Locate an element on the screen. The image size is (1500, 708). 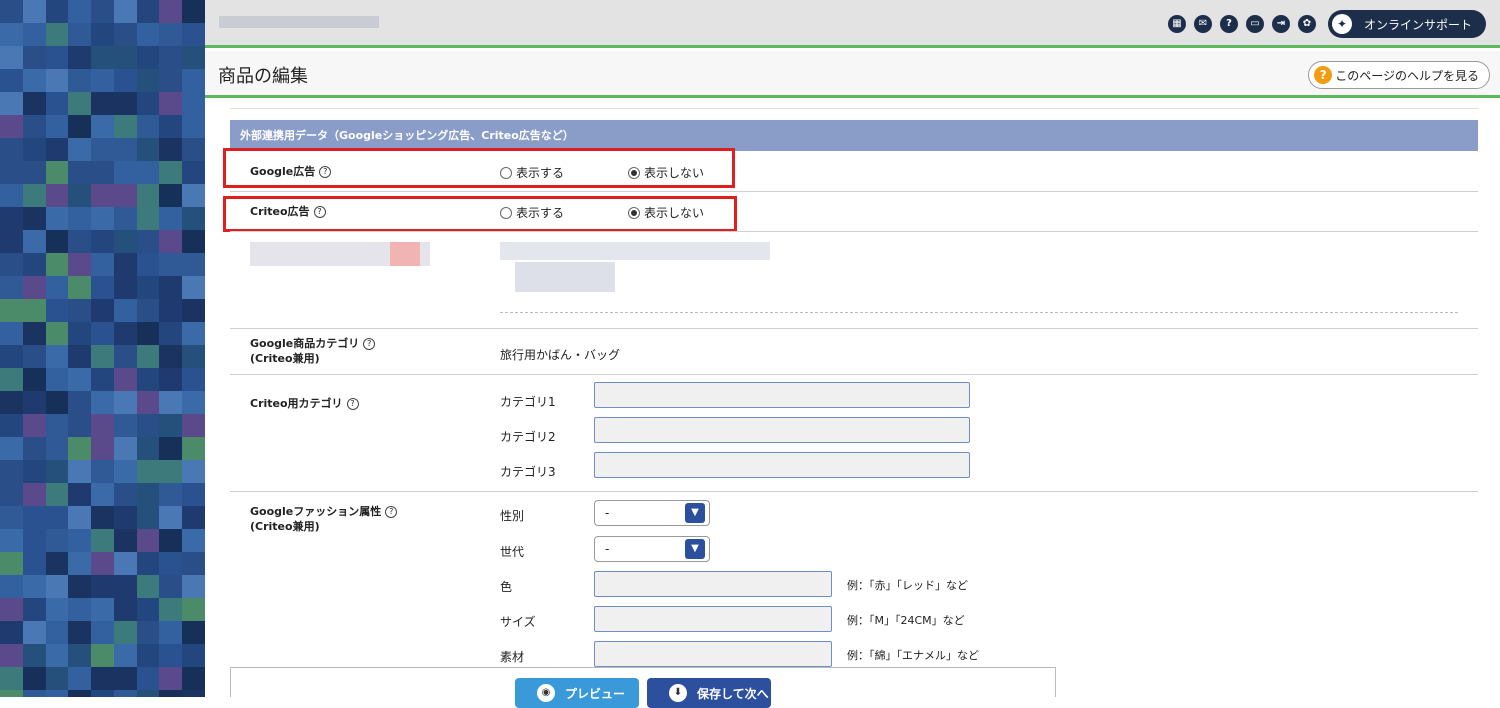
color-input is located at coordinates (713, 584).